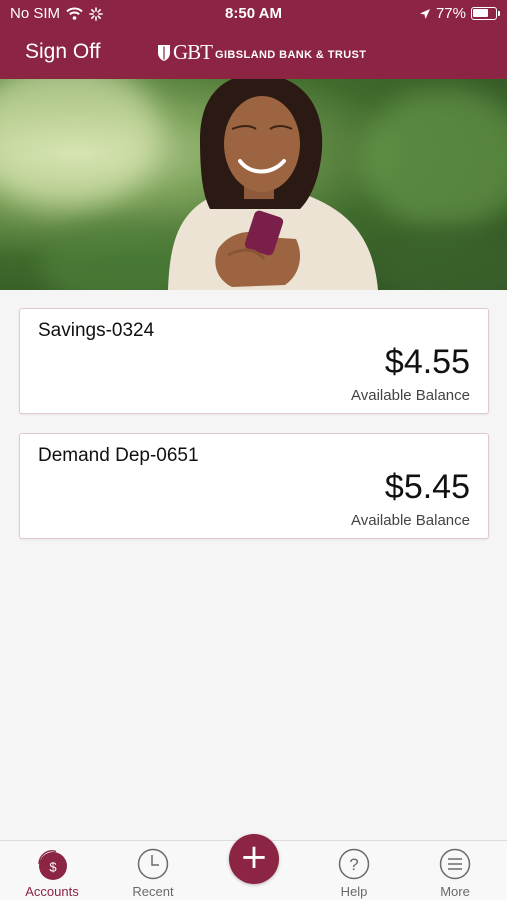 The height and width of the screenshot is (900, 507). I want to click on logo-name: GIBSLAND BANK & TRUST, so click(291, 55).